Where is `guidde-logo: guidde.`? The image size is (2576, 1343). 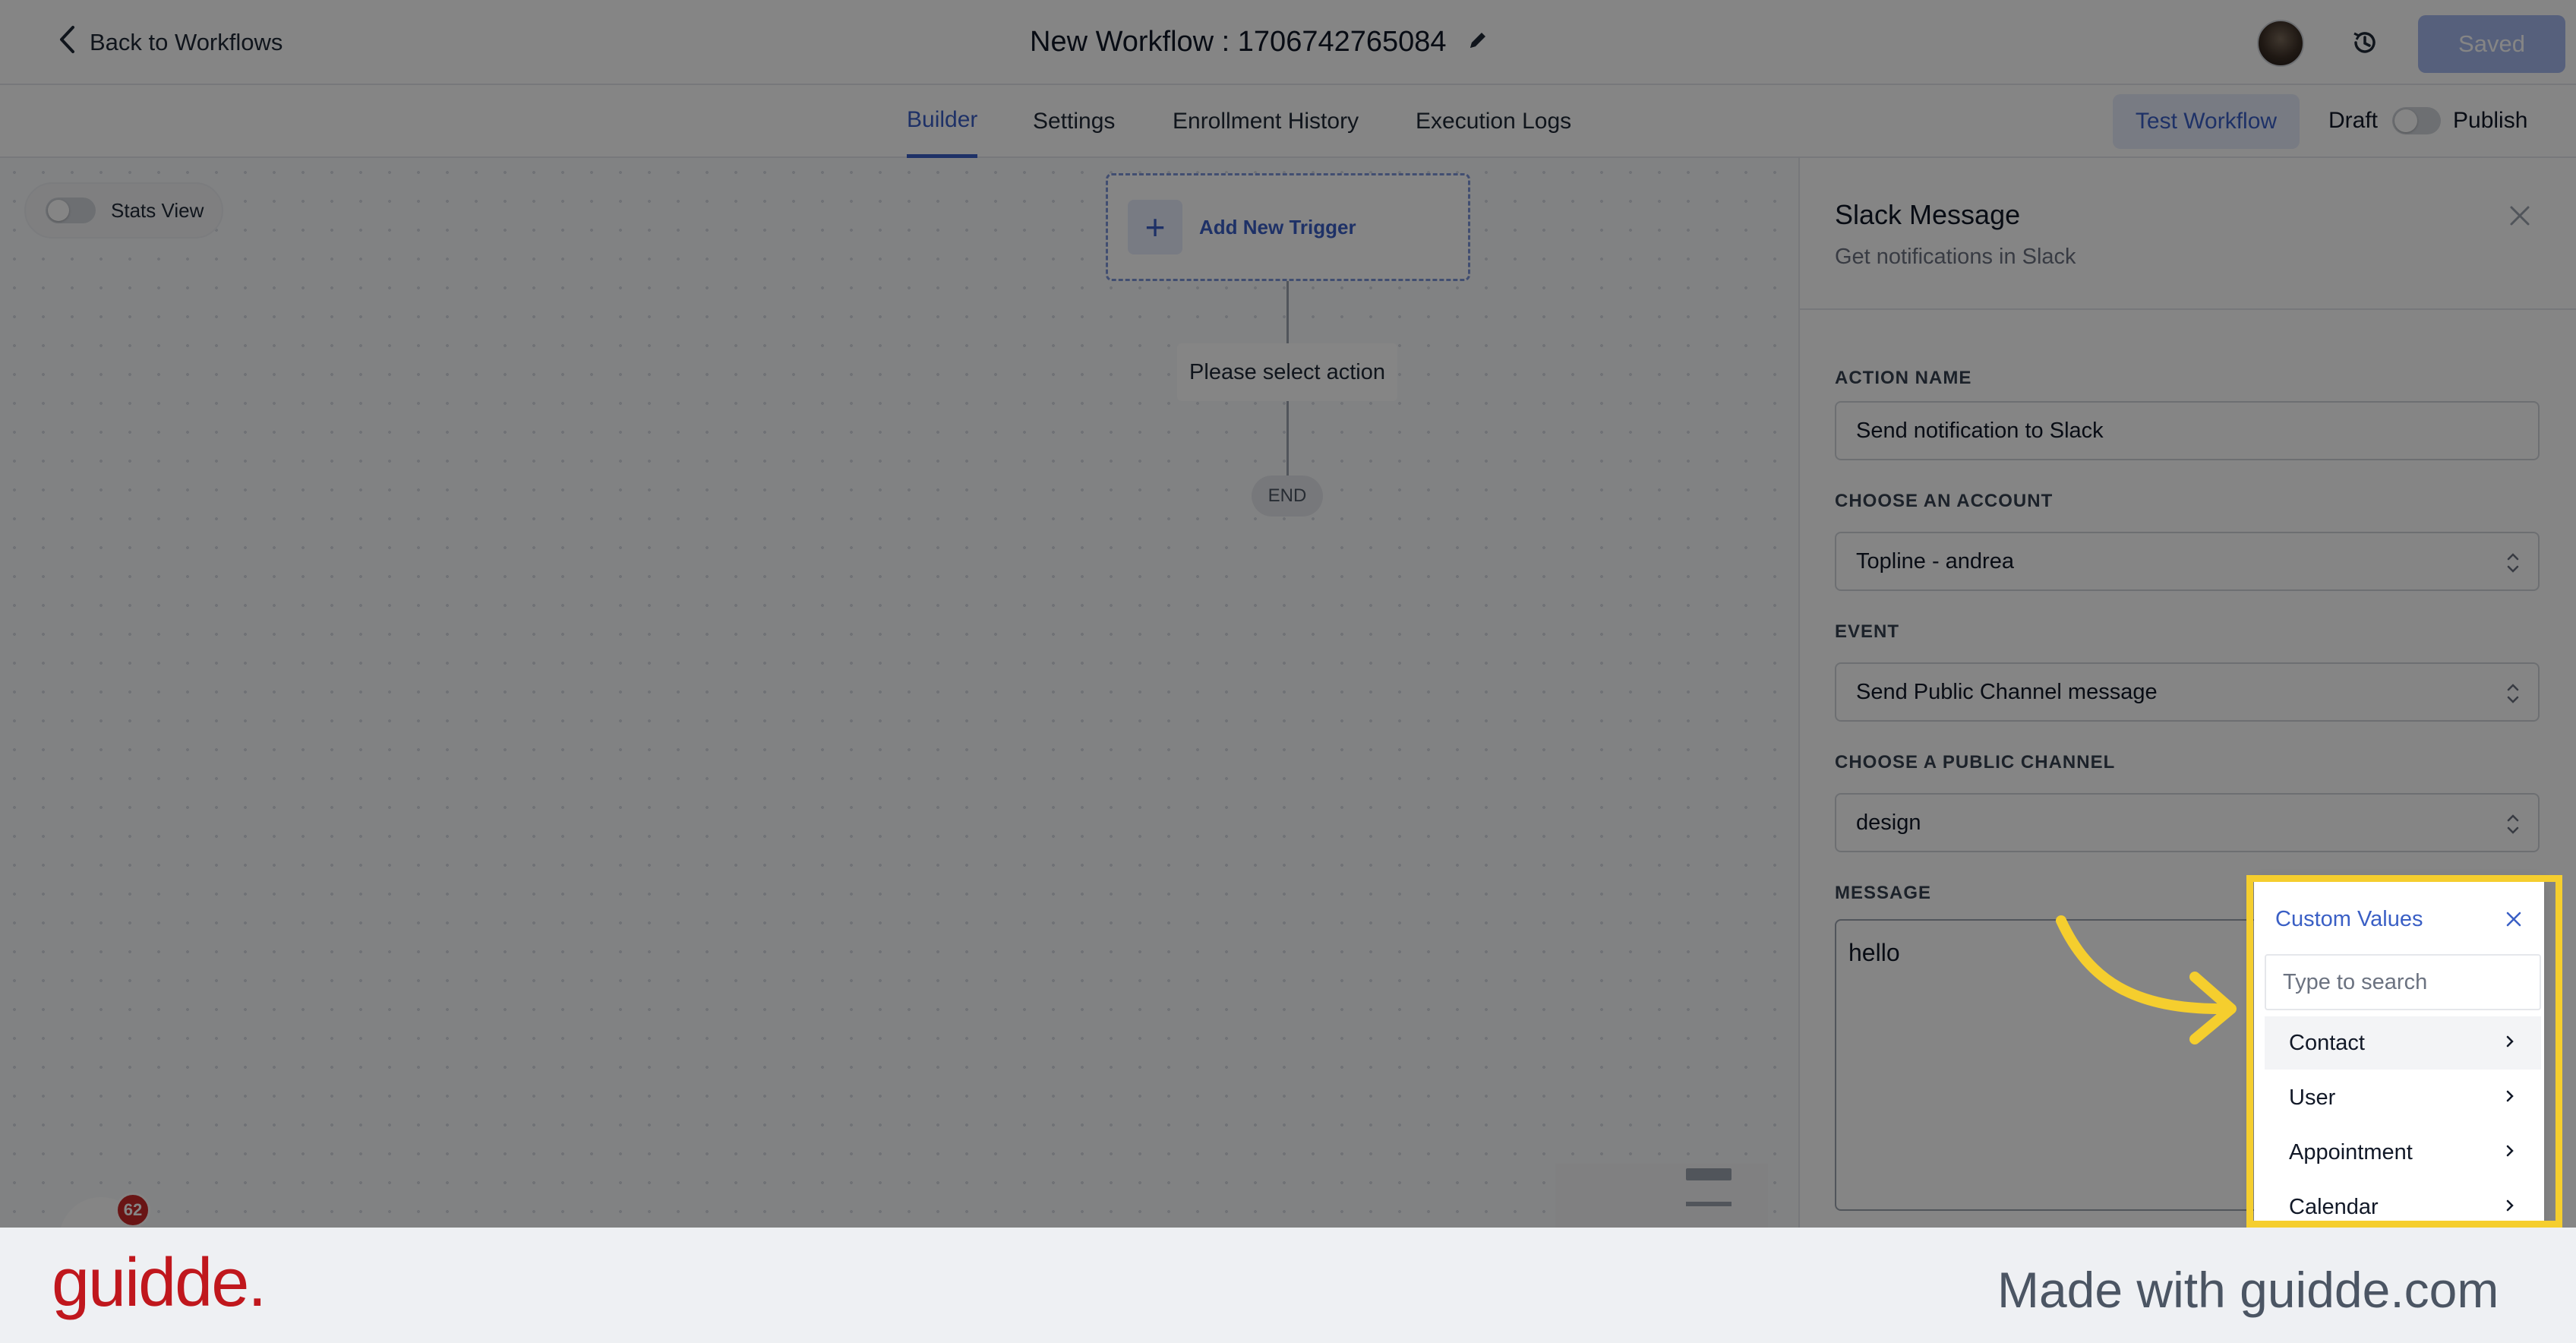 guidde-logo: guidde. is located at coordinates (159, 1283).